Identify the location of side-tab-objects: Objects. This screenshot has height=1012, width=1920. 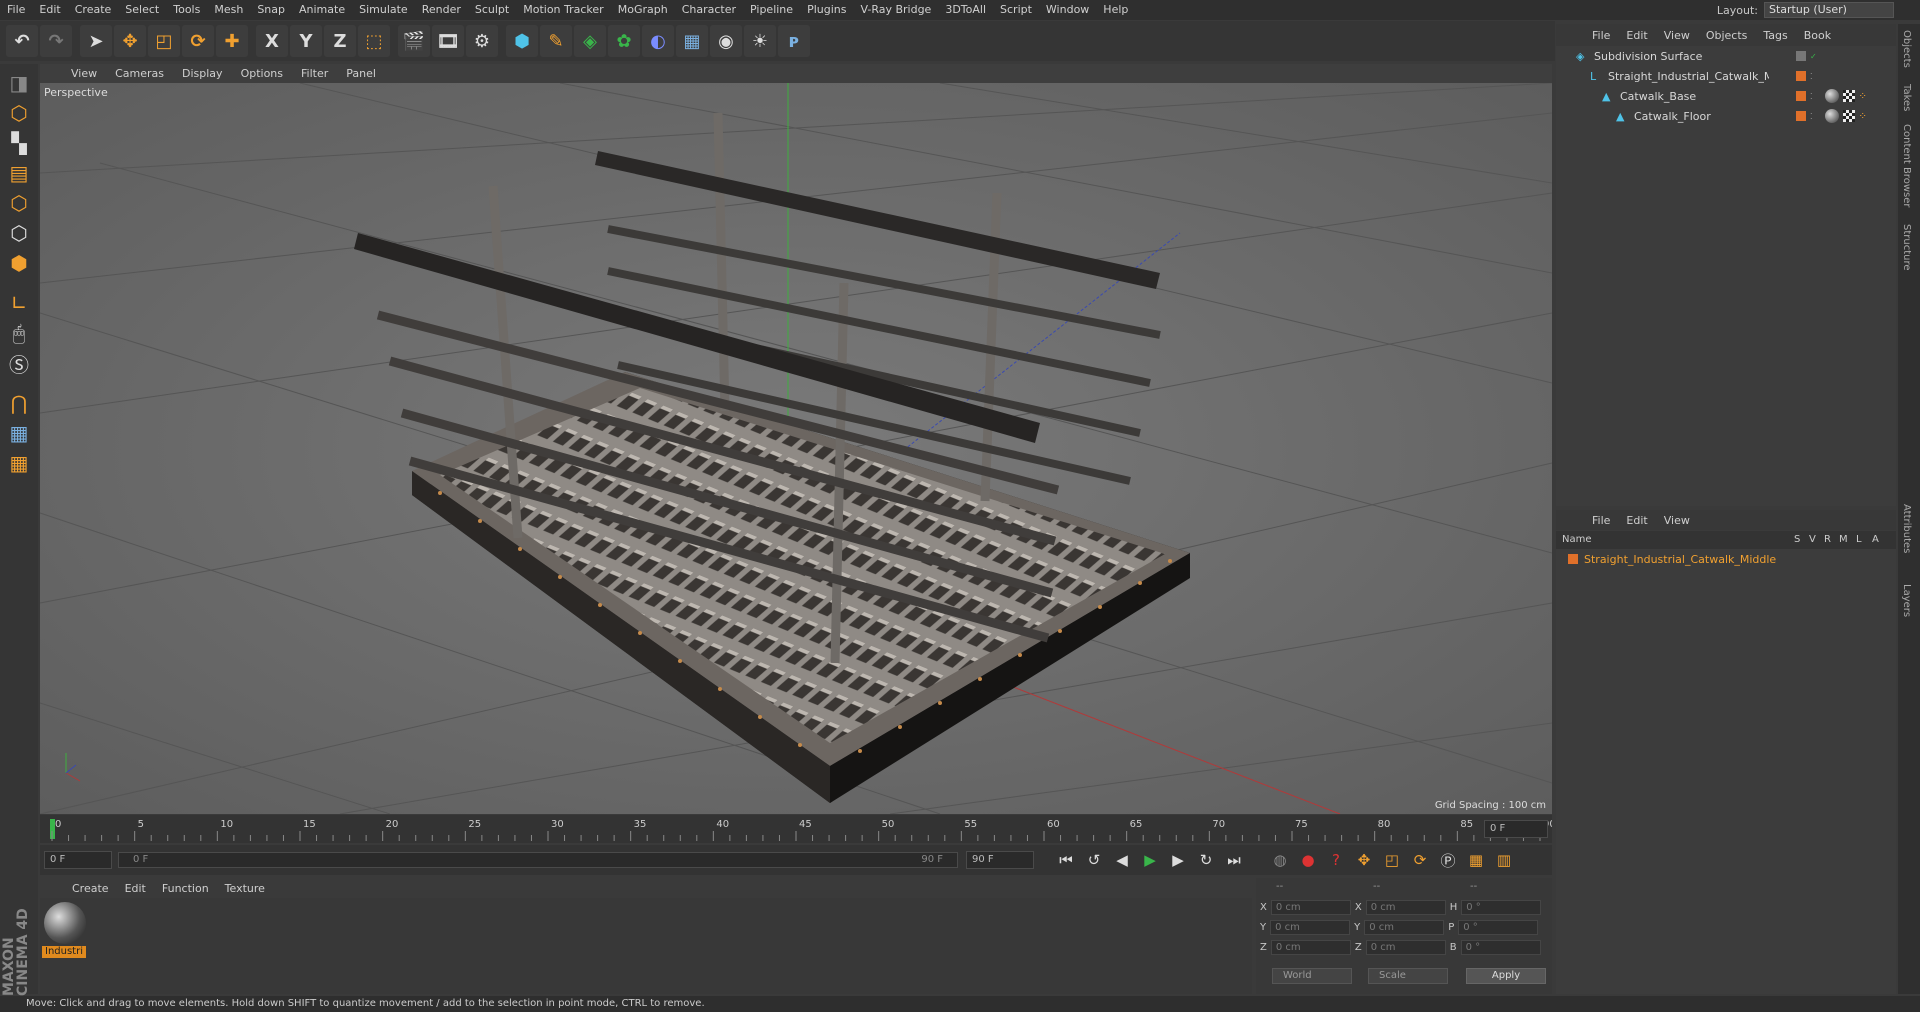
(1906, 49).